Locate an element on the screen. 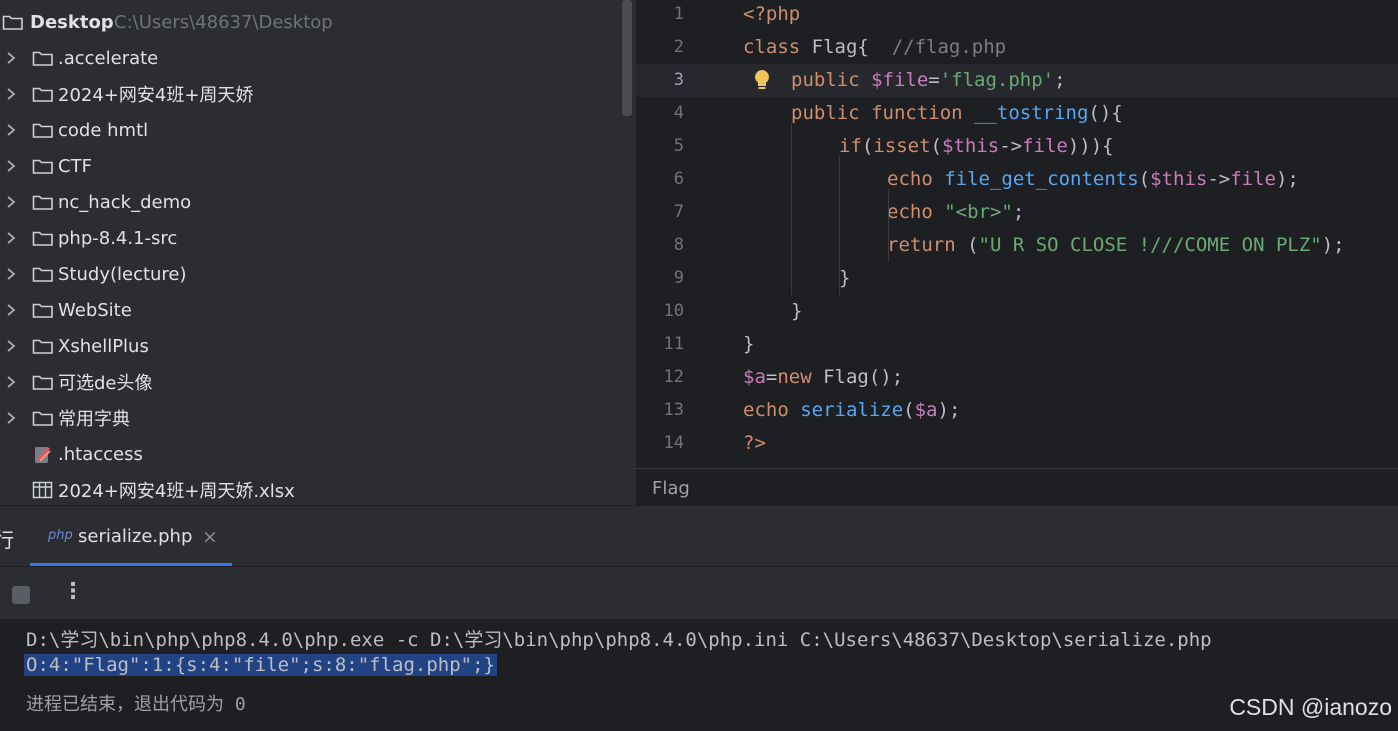 This screenshot has height=731, width=1398. lightbulb-icon is located at coordinates (762, 80).